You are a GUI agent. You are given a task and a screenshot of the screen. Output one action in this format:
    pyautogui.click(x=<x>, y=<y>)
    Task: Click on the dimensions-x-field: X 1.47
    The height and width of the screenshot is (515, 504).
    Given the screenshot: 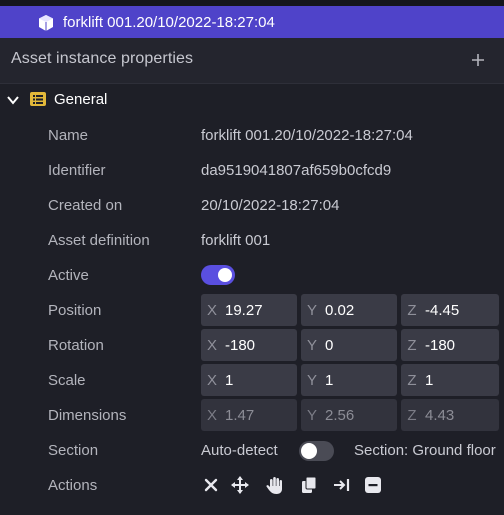 What is the action you would take?
    pyautogui.click(x=249, y=415)
    